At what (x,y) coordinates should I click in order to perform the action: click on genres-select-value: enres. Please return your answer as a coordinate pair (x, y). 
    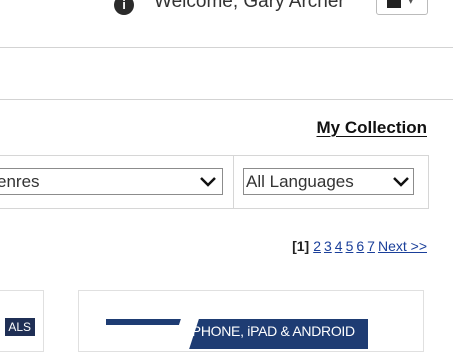
    Looking at the image, I should click on (20, 181).